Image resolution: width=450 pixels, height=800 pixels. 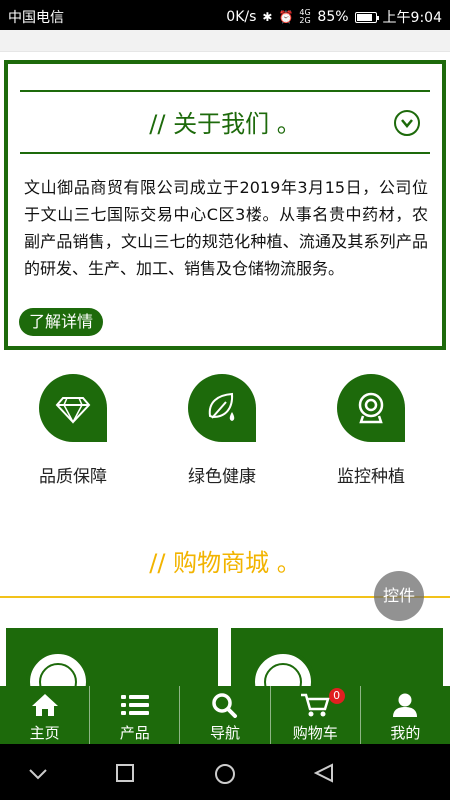 I want to click on nav-navigation: 导航, so click(x=225, y=715).